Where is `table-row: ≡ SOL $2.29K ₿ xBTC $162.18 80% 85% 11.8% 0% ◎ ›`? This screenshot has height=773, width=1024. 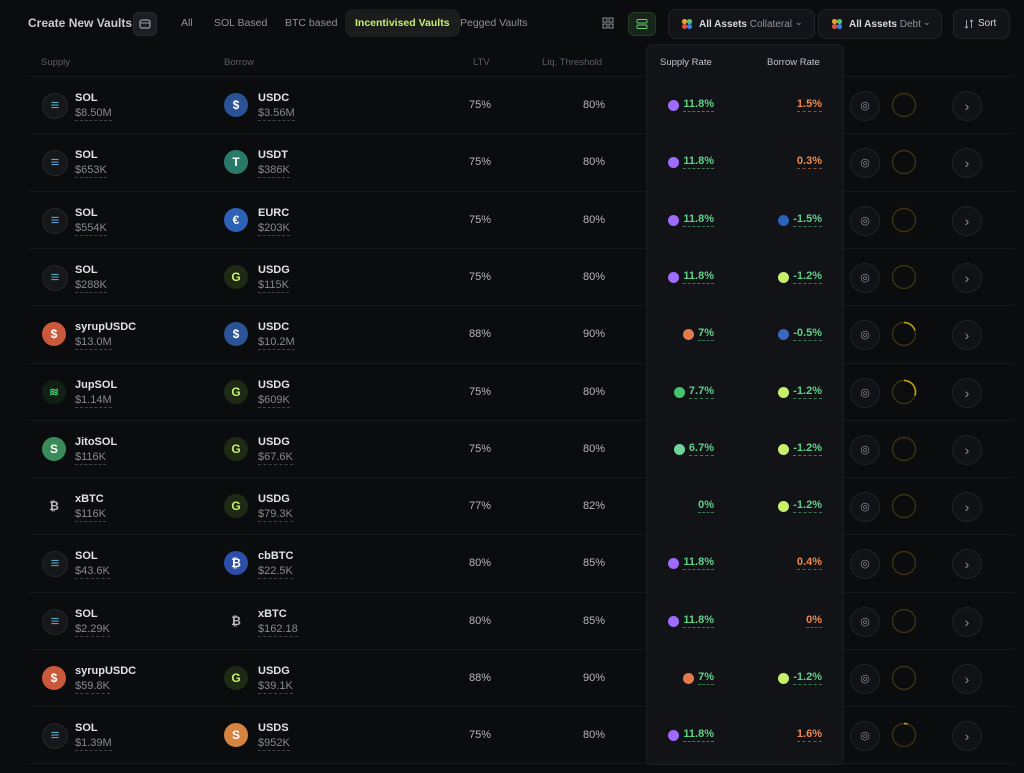
table-row: ≡ SOL $2.29K ₿ xBTC $162.18 80% 85% 11.8% 0% ◎ › is located at coordinates (521, 620).